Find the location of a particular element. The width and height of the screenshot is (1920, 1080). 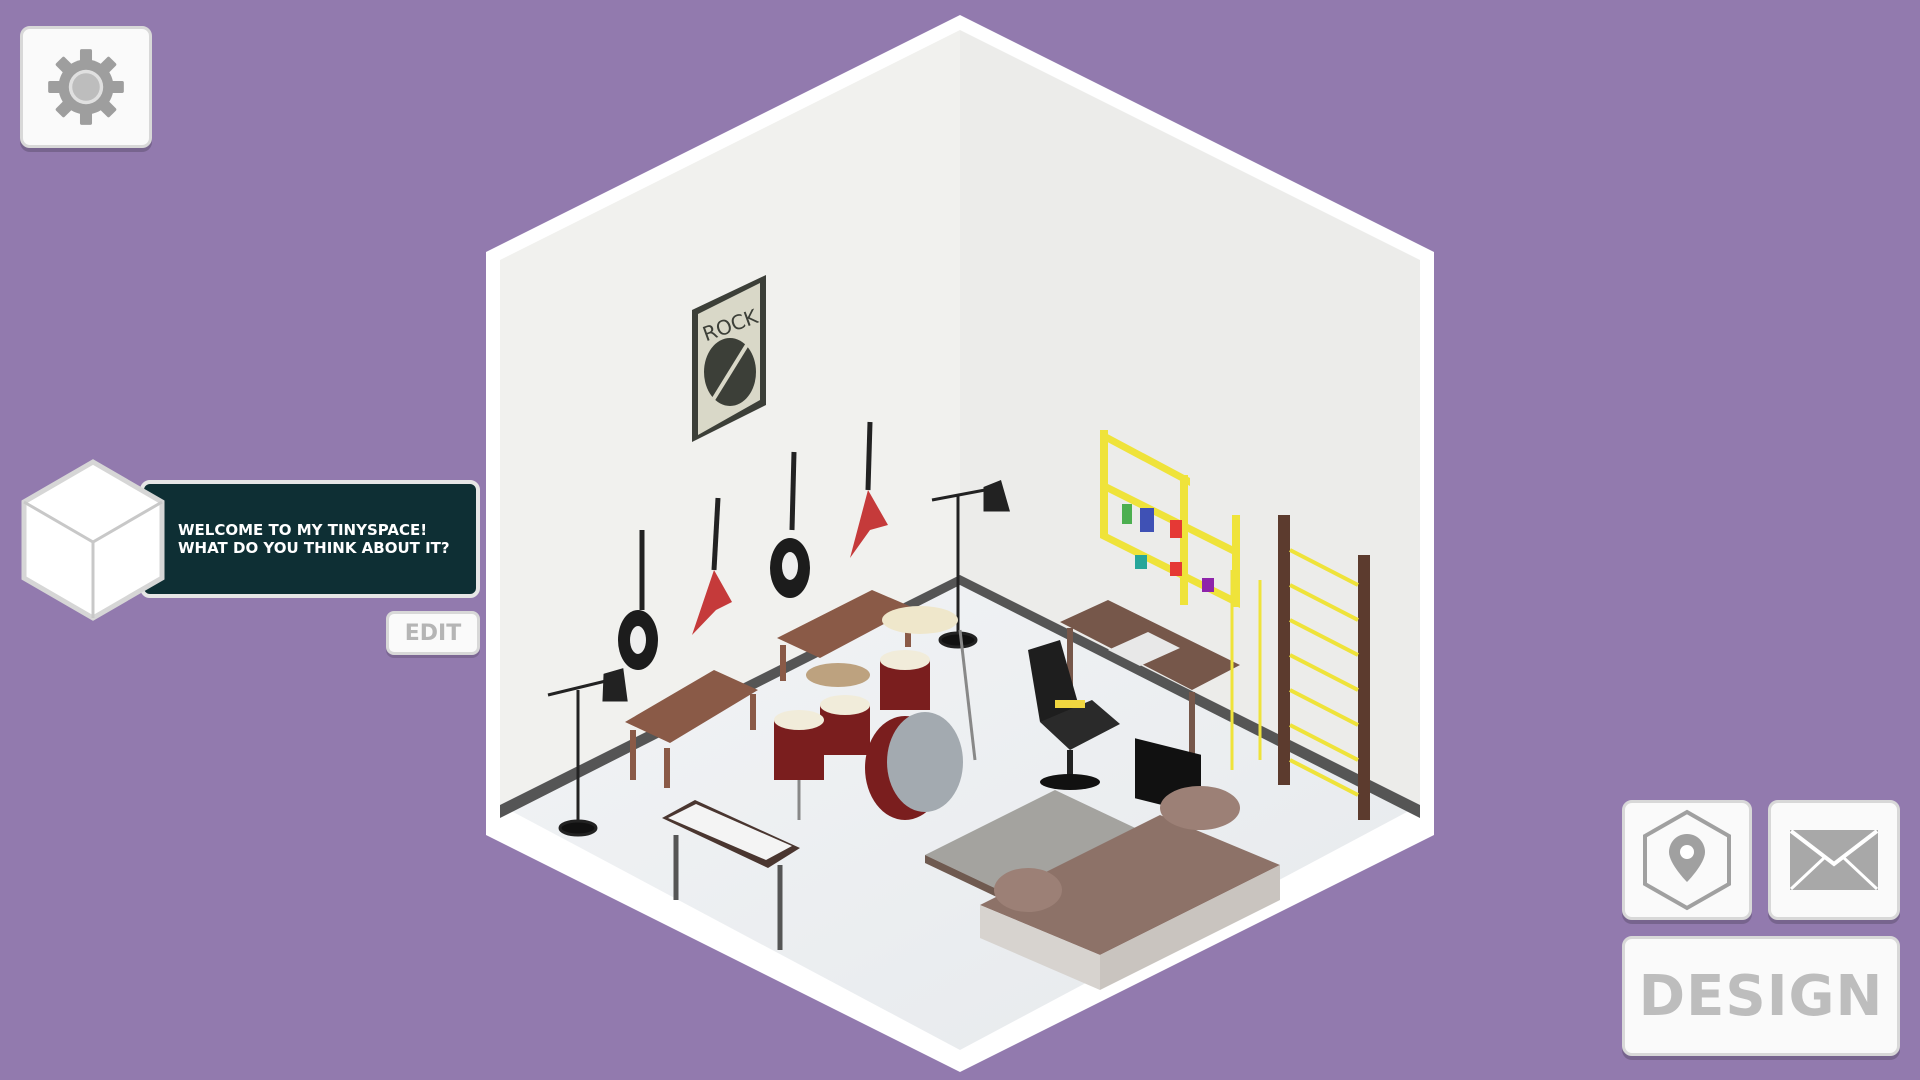

design-button: DESIGN is located at coordinates (1761, 996).